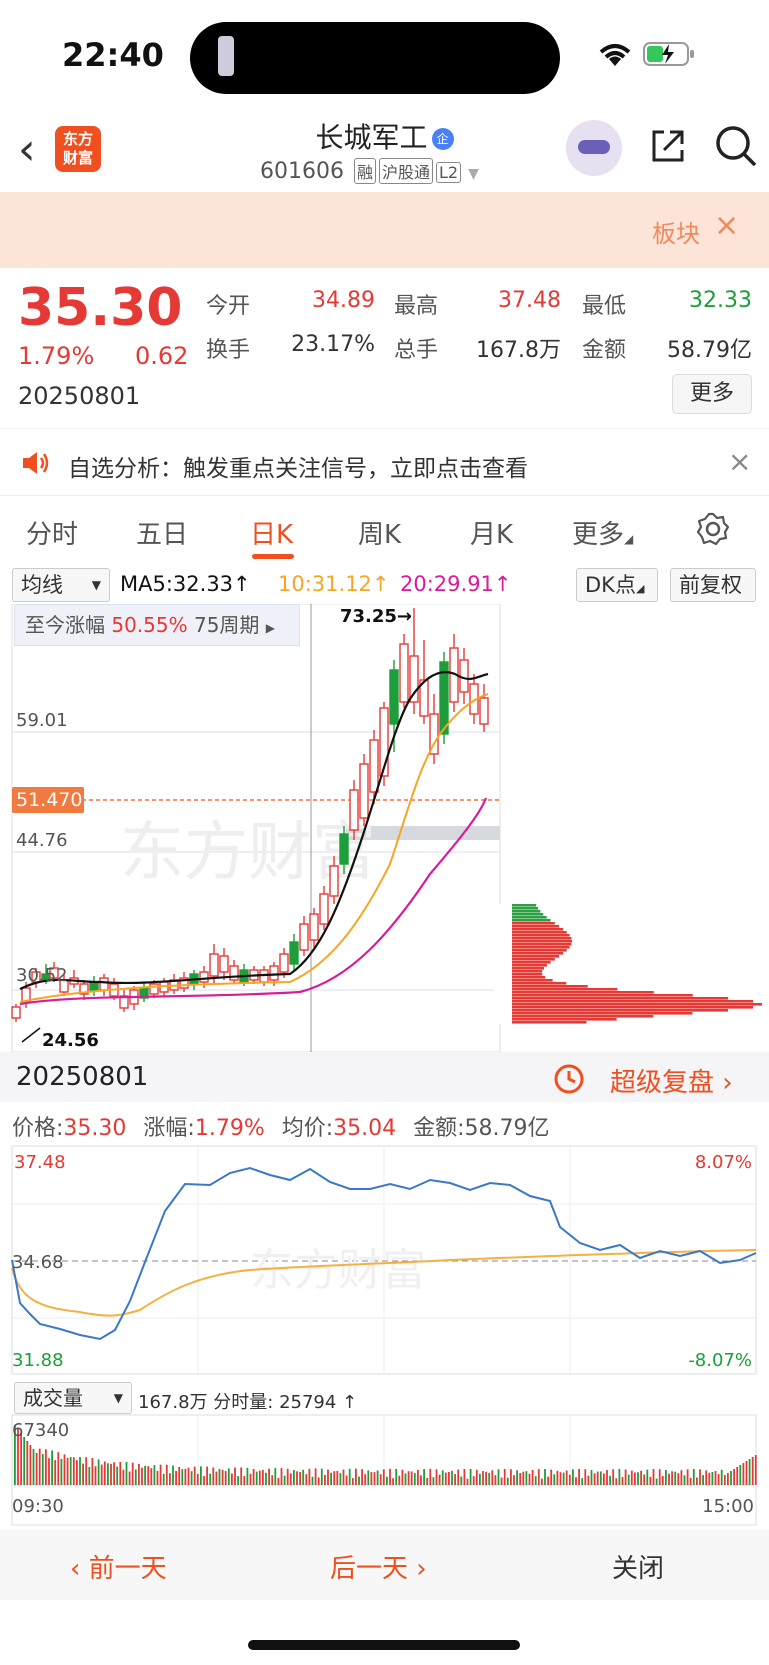 The width and height of the screenshot is (769, 1665). Describe the element at coordinates (712, 394) in the screenshot. I see `more-button: 更多` at that location.